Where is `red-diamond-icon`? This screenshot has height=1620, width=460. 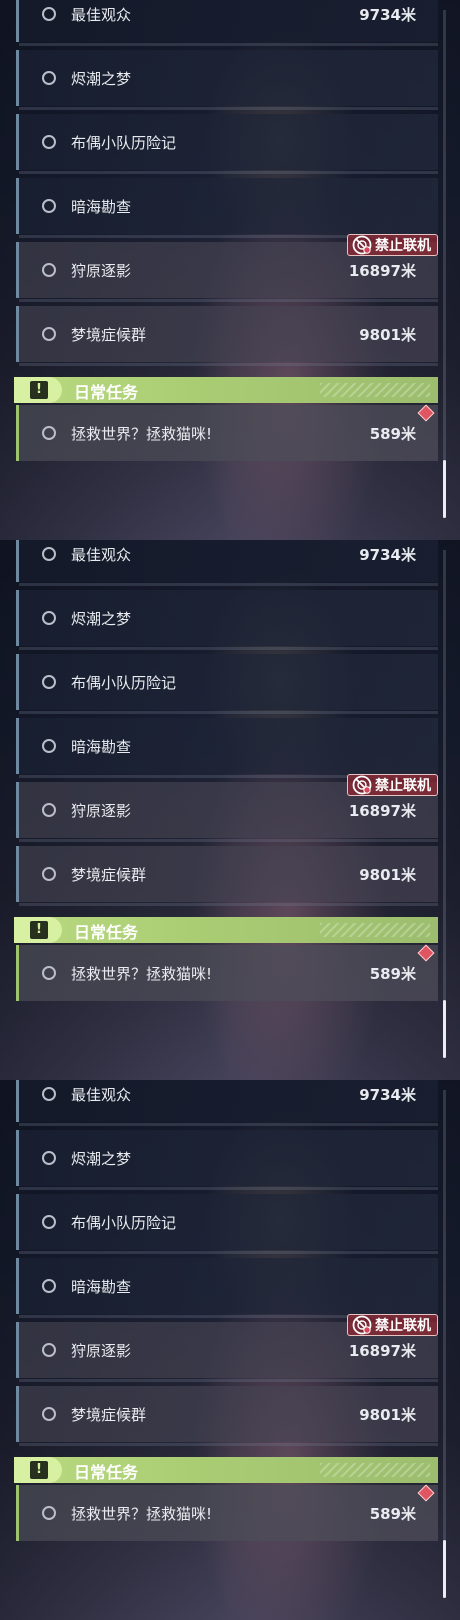
red-diamond-icon is located at coordinates (426, 953).